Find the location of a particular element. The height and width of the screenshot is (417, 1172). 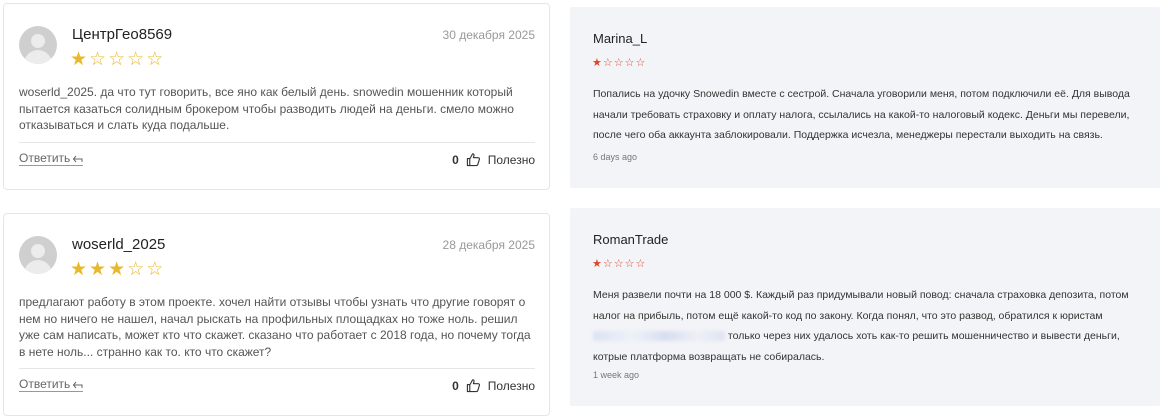

star-rating: ★ ★ ★ ☆ ☆ is located at coordinates (116, 270).